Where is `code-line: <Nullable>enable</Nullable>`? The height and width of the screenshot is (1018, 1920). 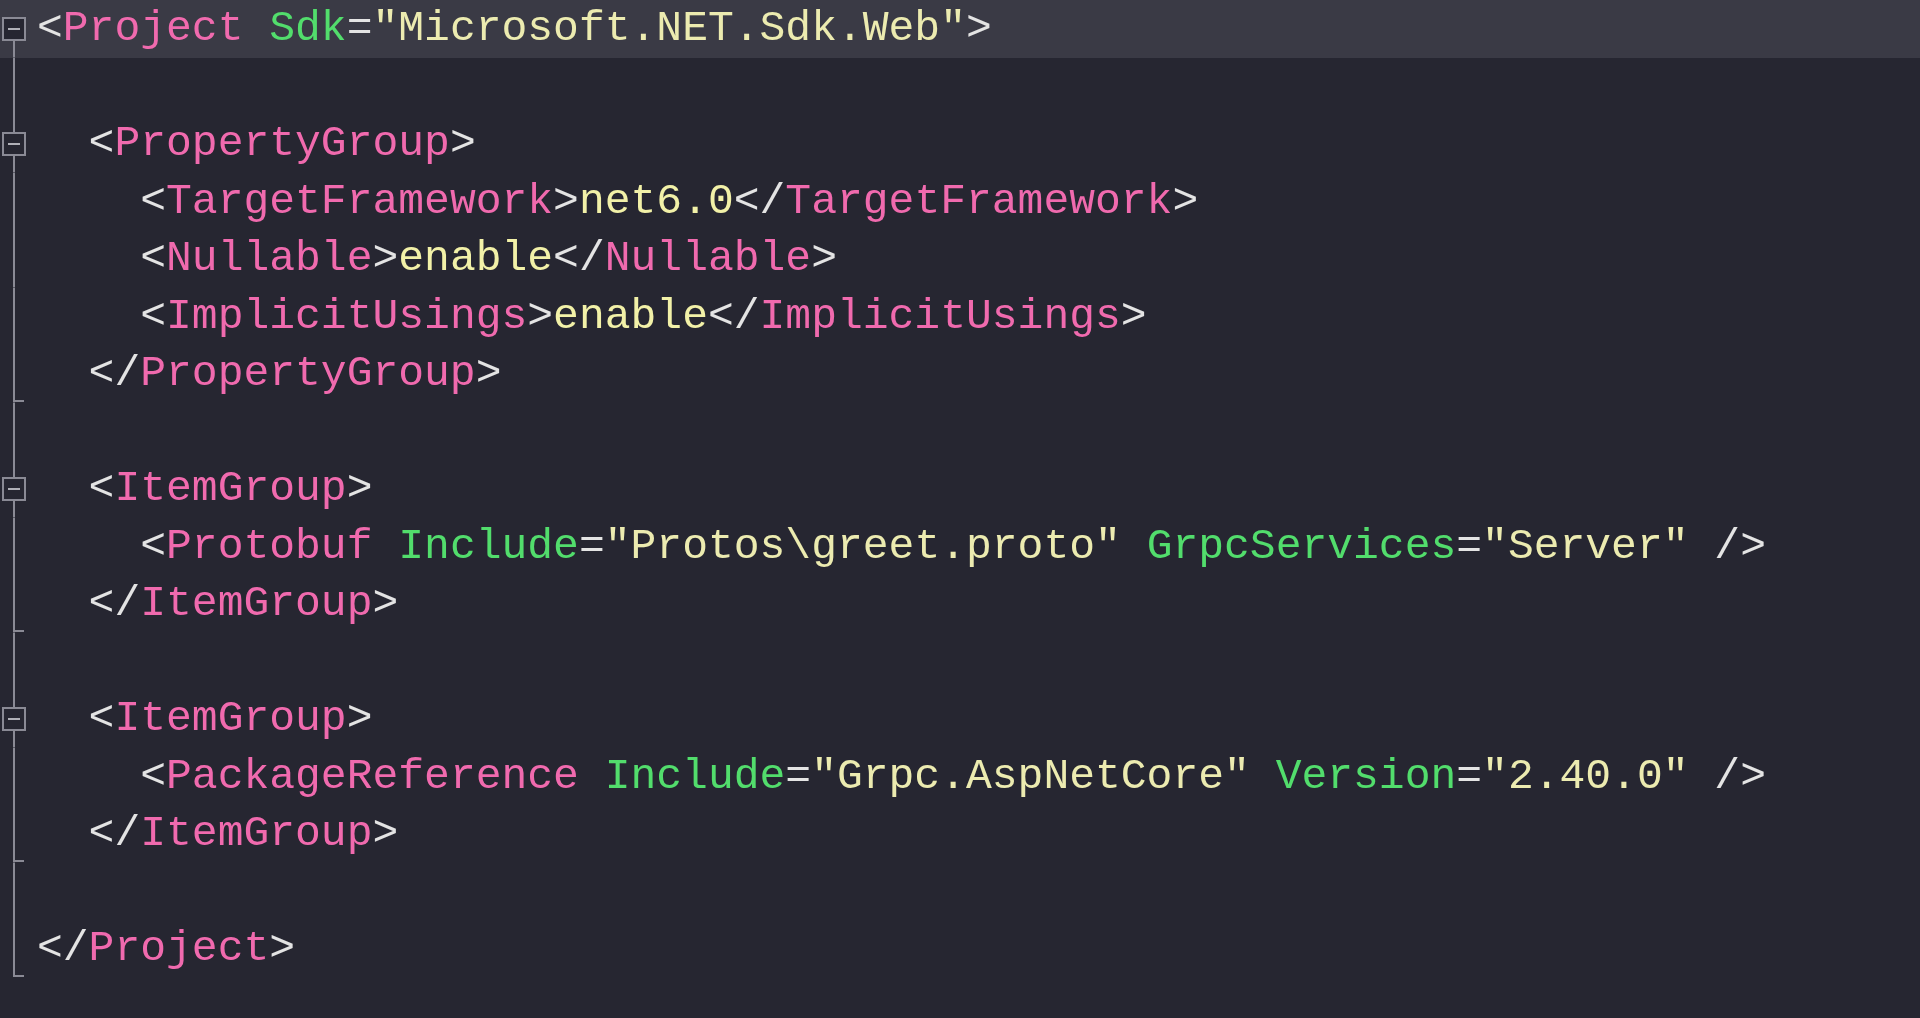 code-line: <Nullable>enable</Nullable> is located at coordinates (488, 259).